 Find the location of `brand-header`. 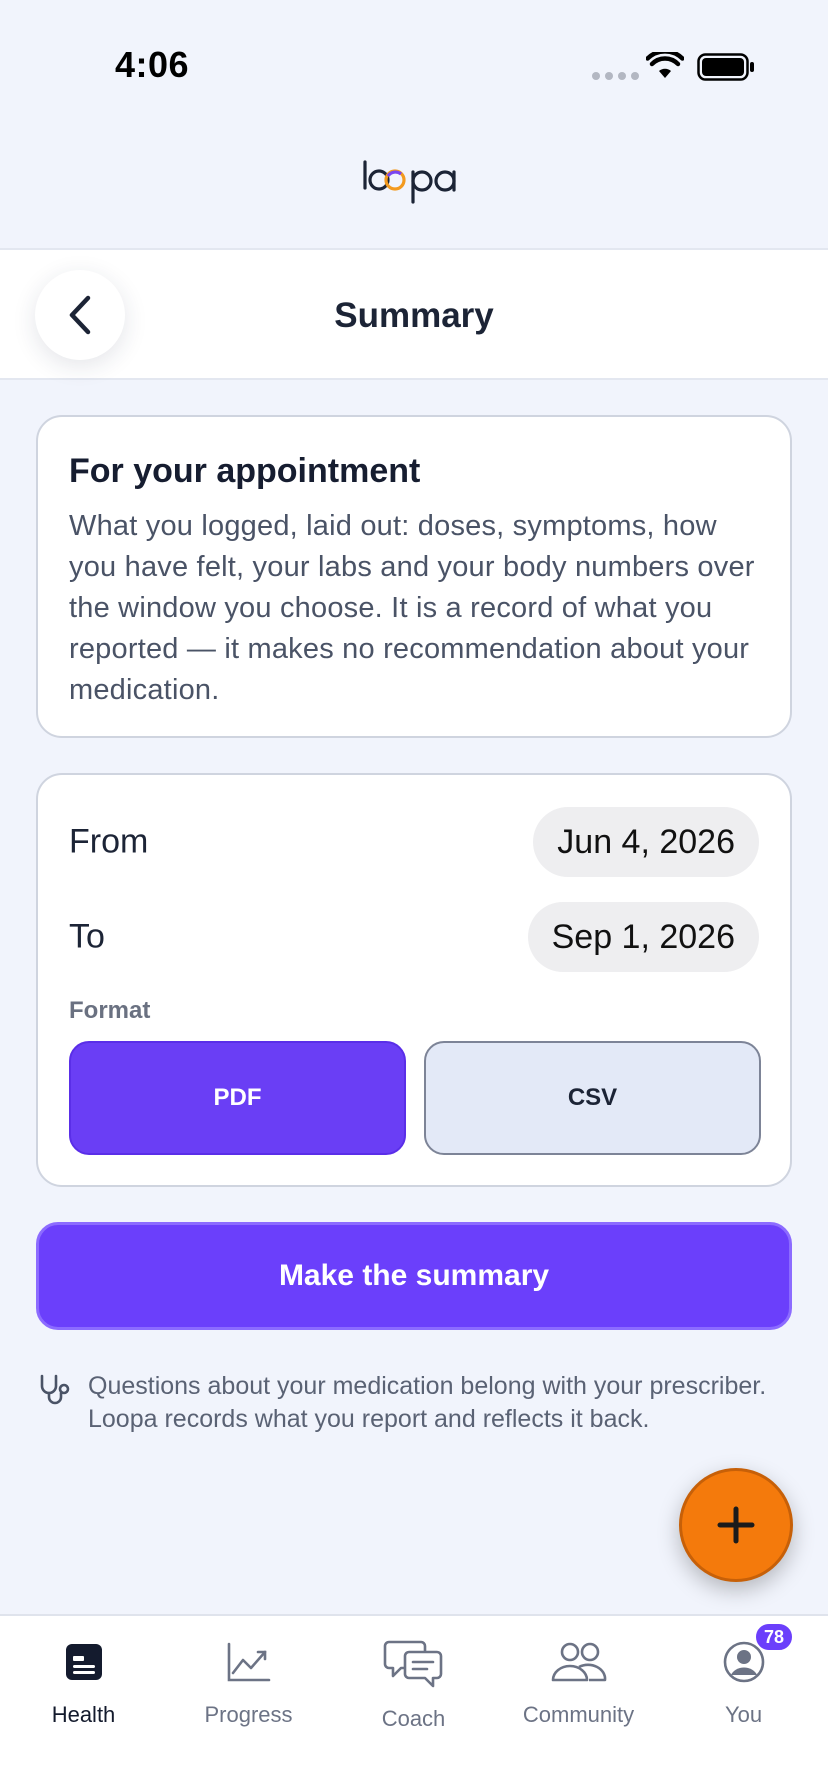

brand-header is located at coordinates (414, 185).